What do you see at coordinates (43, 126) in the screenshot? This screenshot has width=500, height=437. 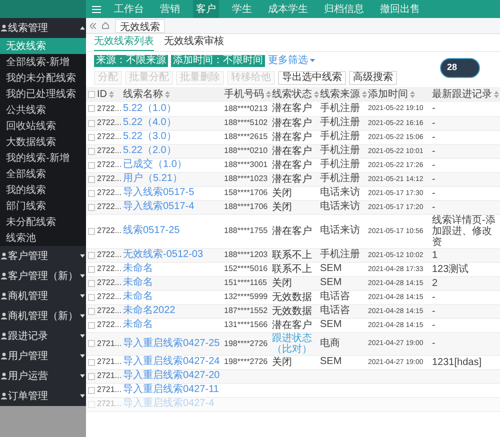 I see `sidebar-item: 回收站线索` at bounding box center [43, 126].